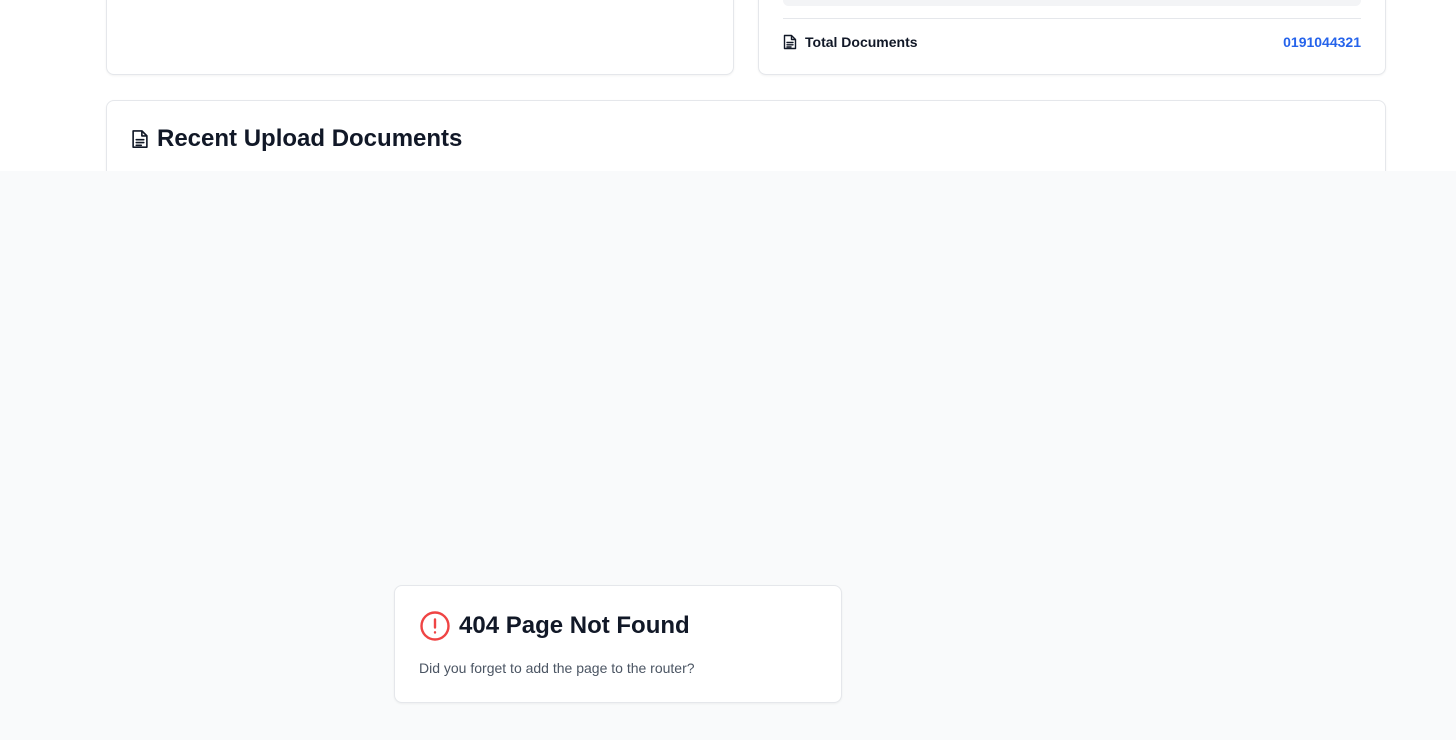  I want to click on total-documents-label: Total Documents, so click(861, 42).